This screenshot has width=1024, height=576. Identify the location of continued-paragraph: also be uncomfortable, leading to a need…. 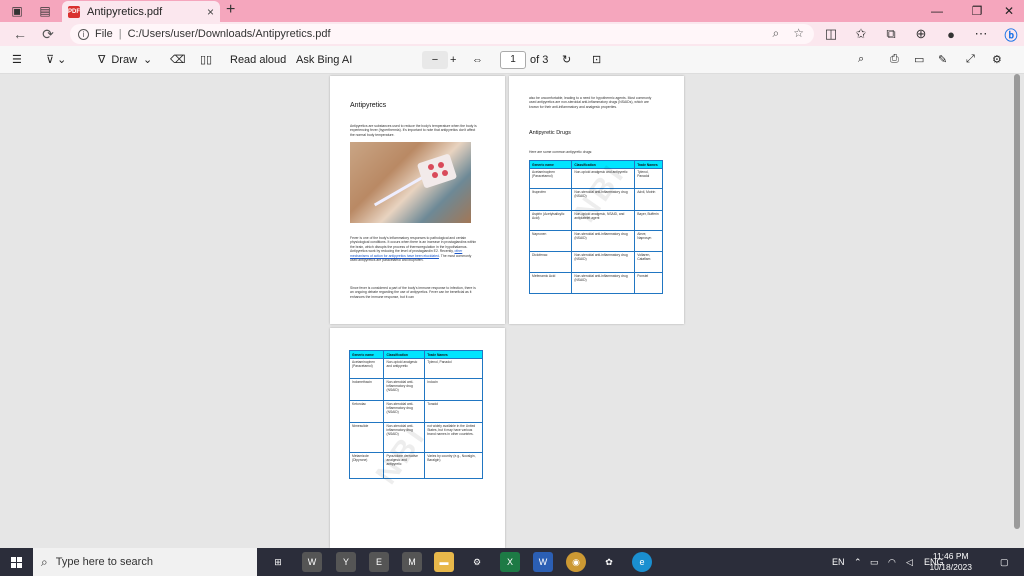
(590, 102).